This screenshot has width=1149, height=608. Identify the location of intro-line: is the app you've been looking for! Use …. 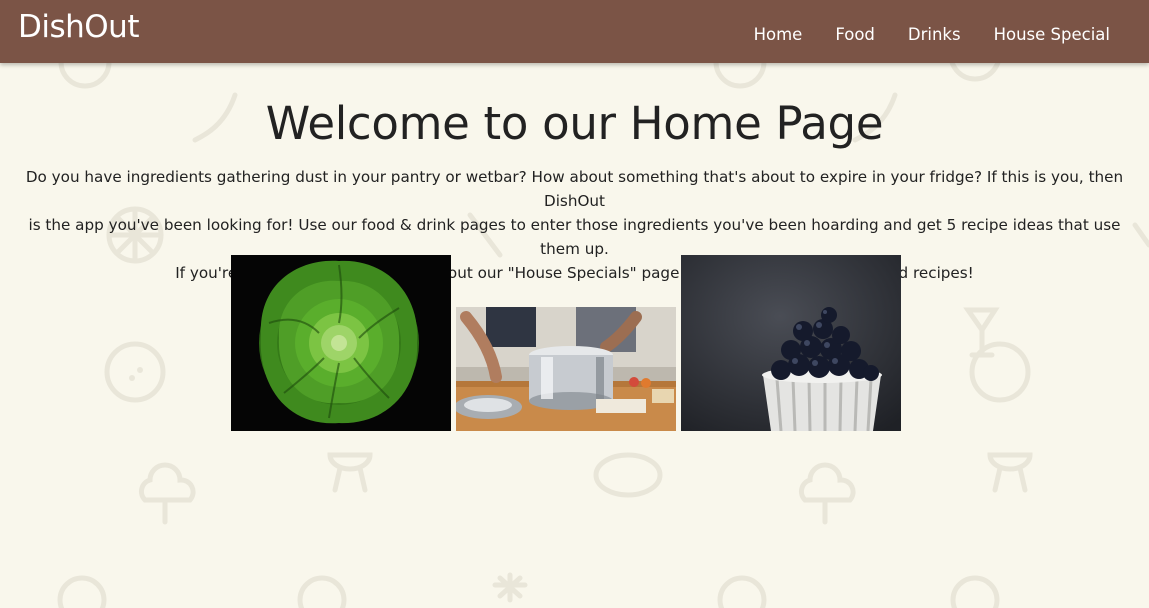
(574, 237).